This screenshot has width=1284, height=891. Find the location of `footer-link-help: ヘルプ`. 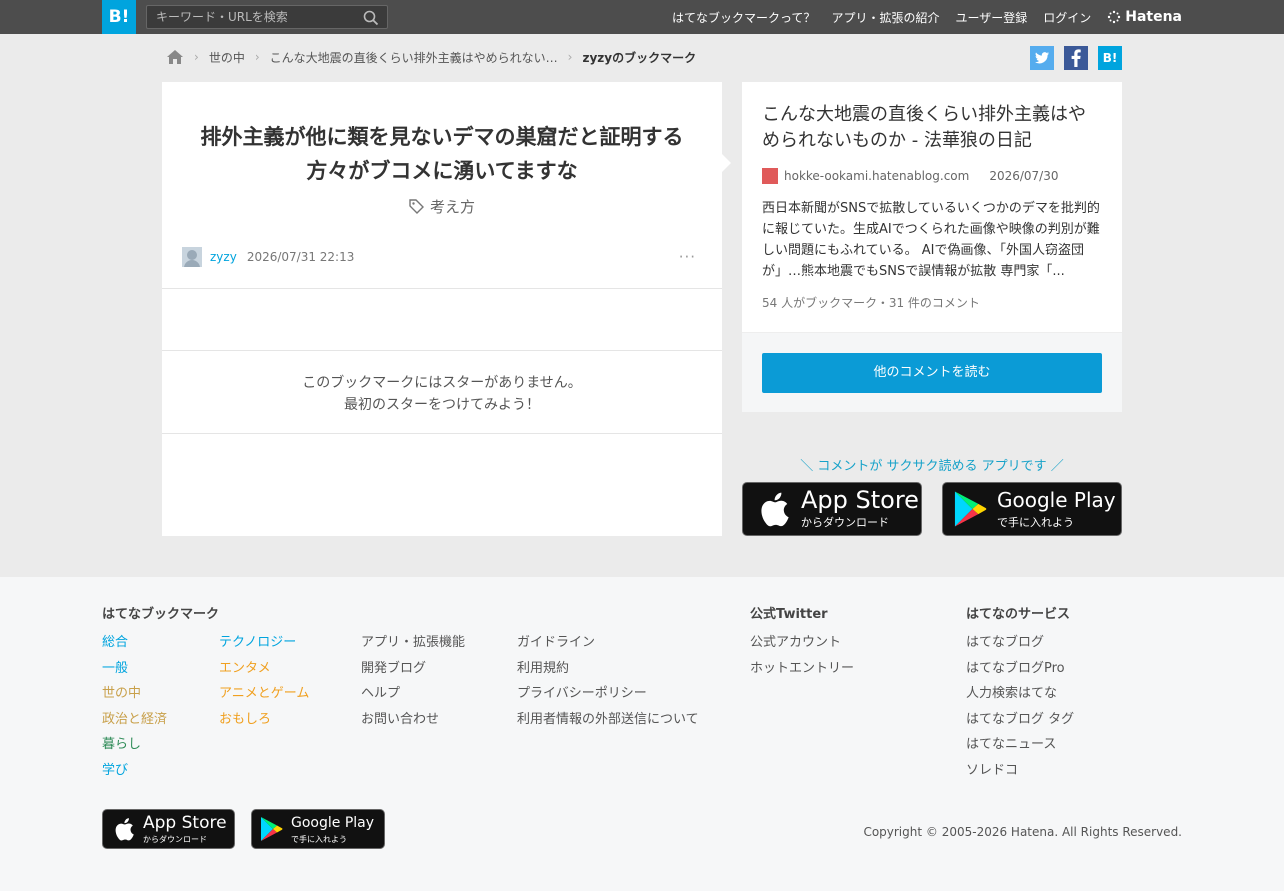

footer-link-help: ヘルプ is located at coordinates (413, 694).